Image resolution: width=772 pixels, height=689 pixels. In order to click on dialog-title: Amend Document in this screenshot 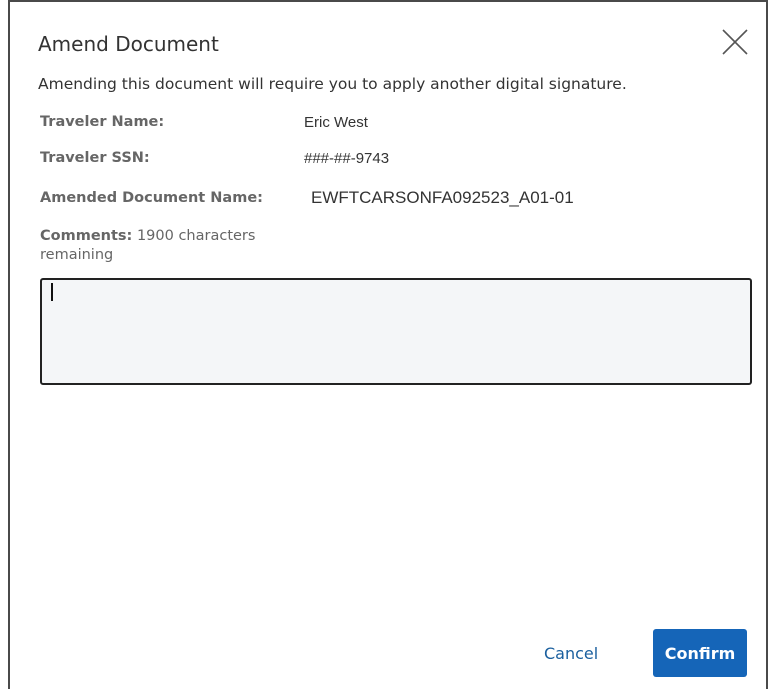, I will do `click(128, 44)`.